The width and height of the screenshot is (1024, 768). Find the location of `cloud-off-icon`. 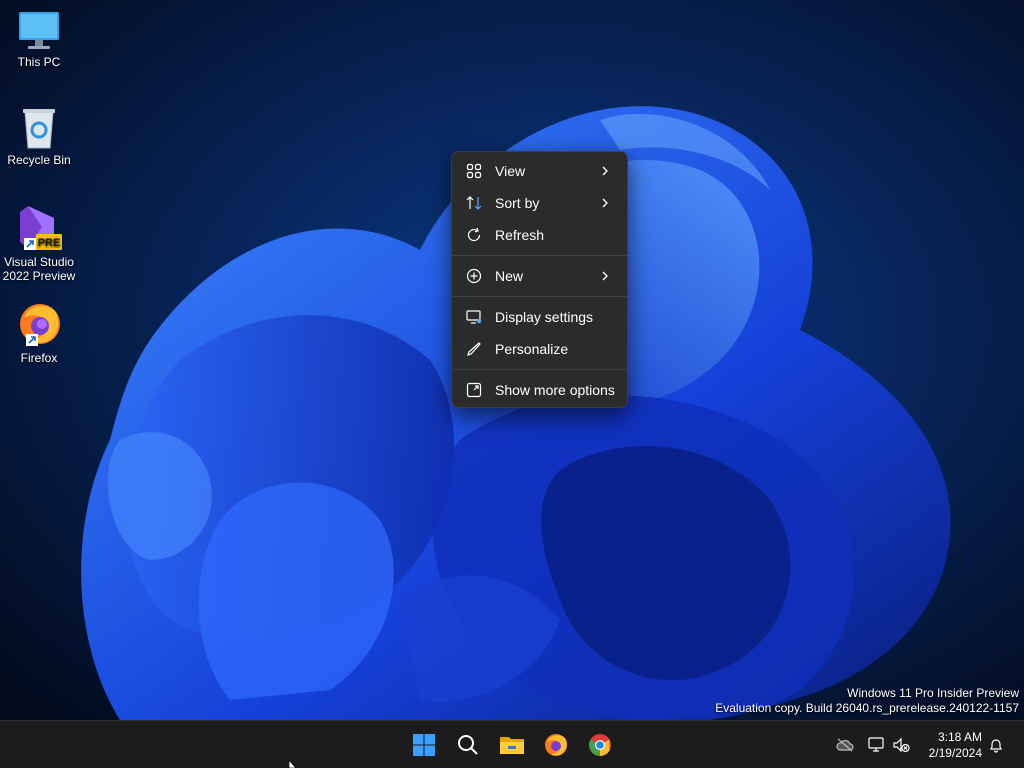

cloud-off-icon is located at coordinates (845, 745).